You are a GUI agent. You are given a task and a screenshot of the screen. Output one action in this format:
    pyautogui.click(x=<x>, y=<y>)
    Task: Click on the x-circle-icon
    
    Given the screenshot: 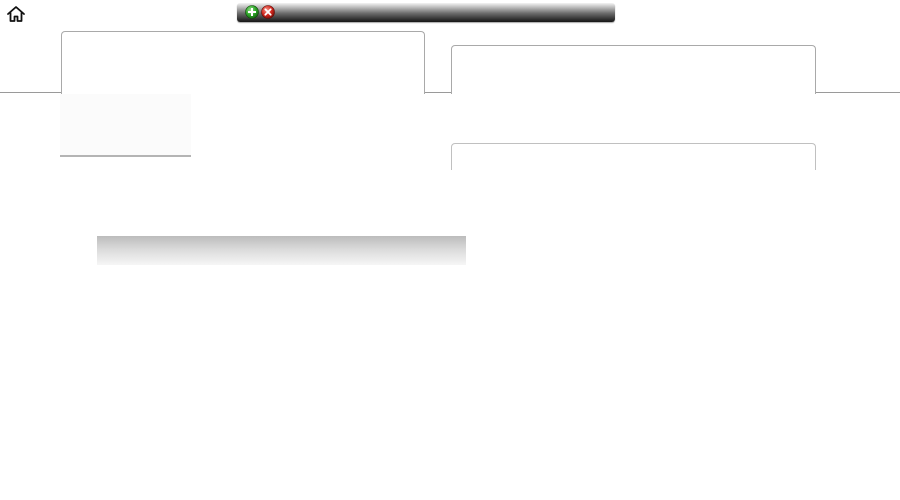 What is the action you would take?
    pyautogui.click(x=268, y=12)
    